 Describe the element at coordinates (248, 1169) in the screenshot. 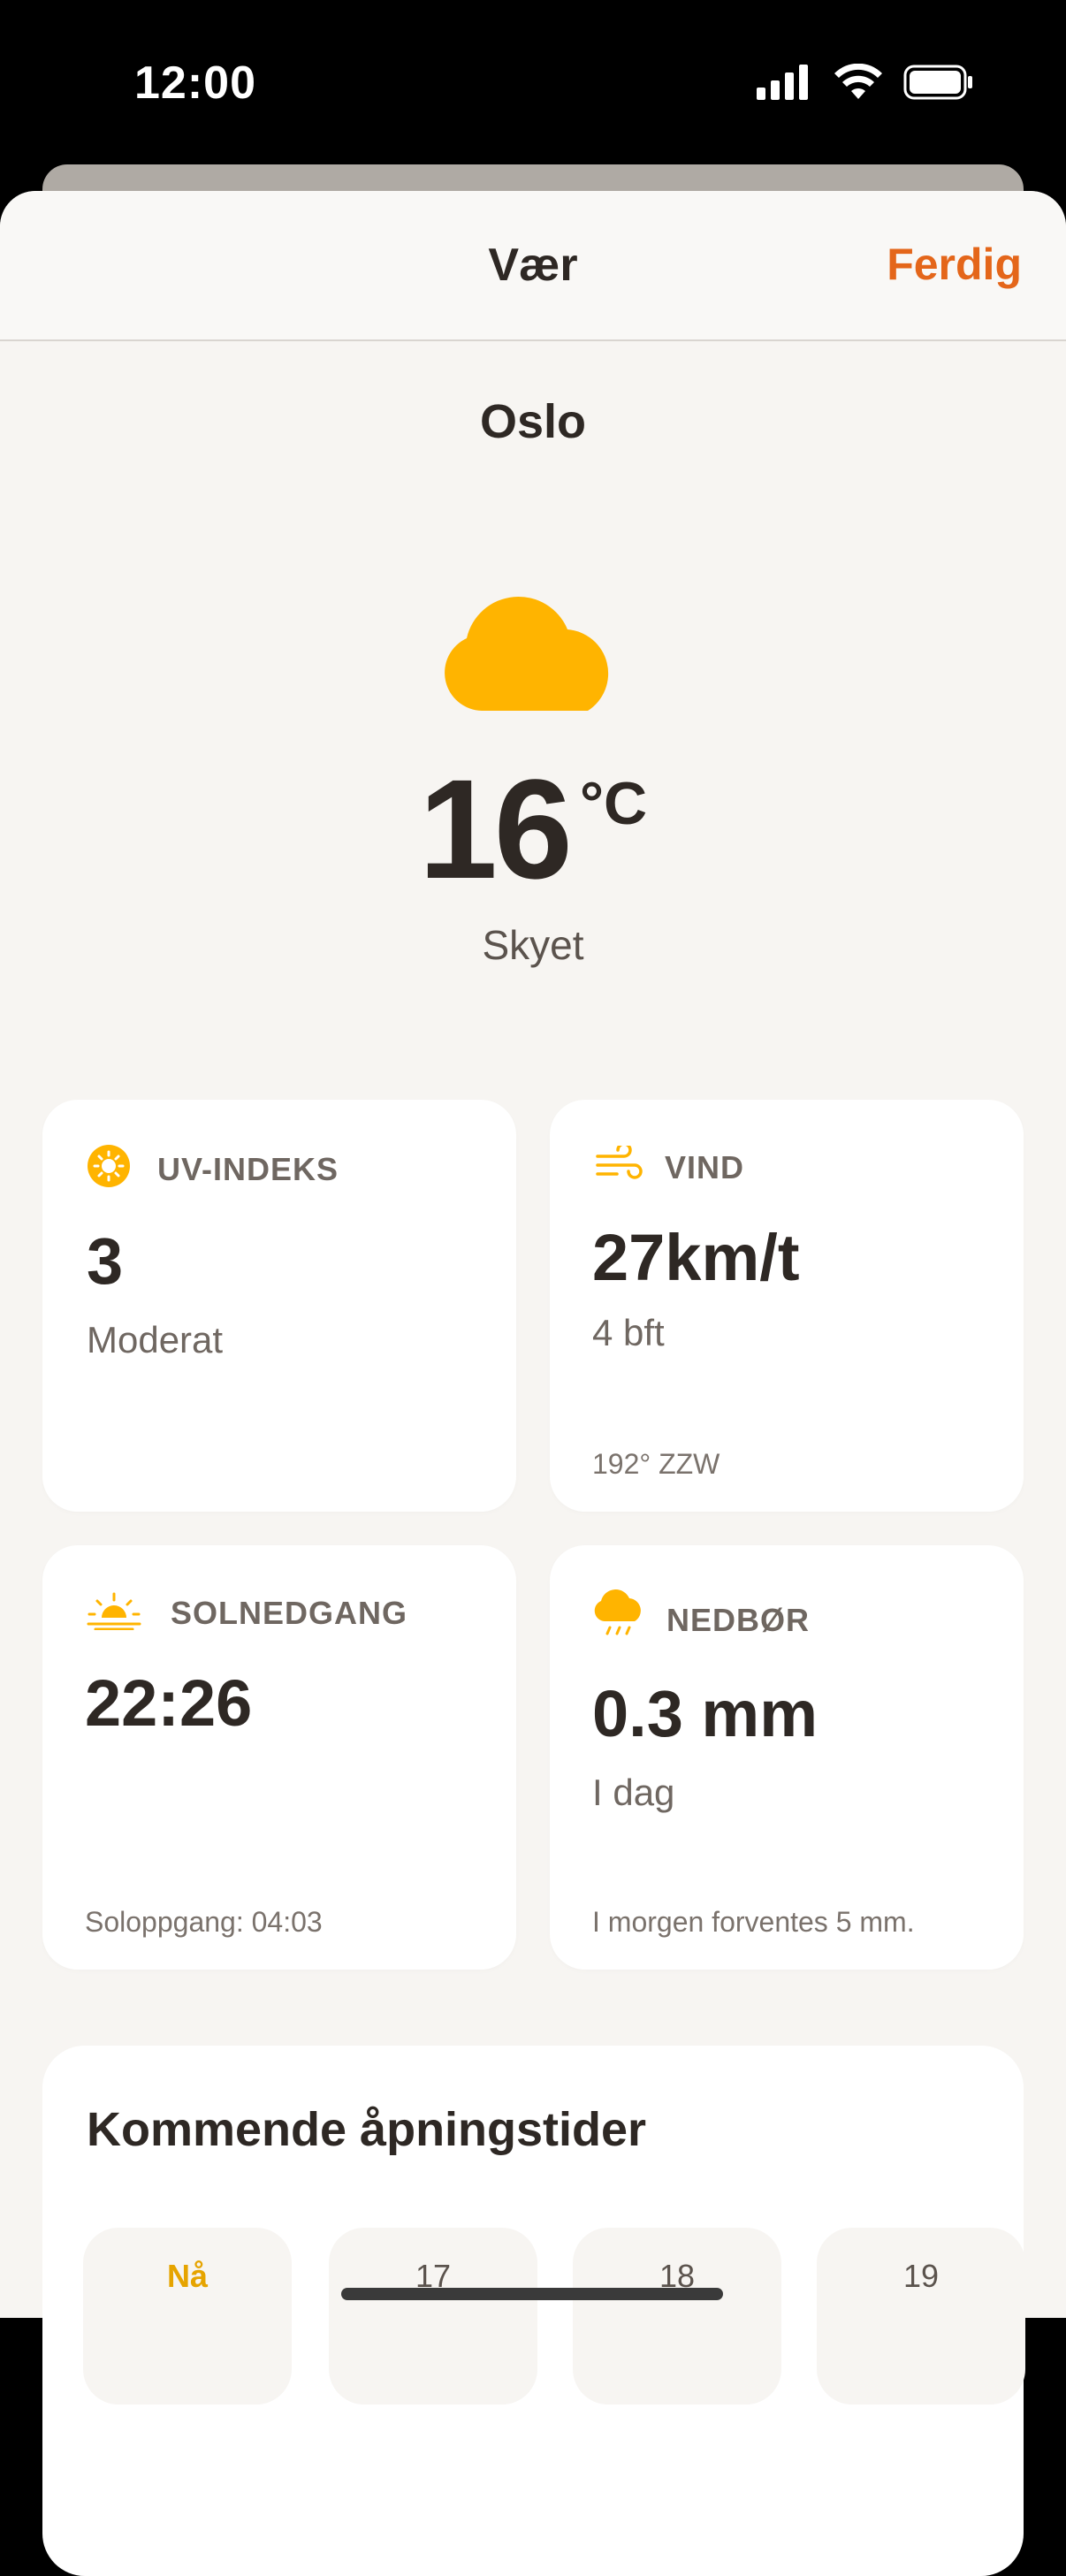

I see `uv-label: UV-INDEKS` at that location.